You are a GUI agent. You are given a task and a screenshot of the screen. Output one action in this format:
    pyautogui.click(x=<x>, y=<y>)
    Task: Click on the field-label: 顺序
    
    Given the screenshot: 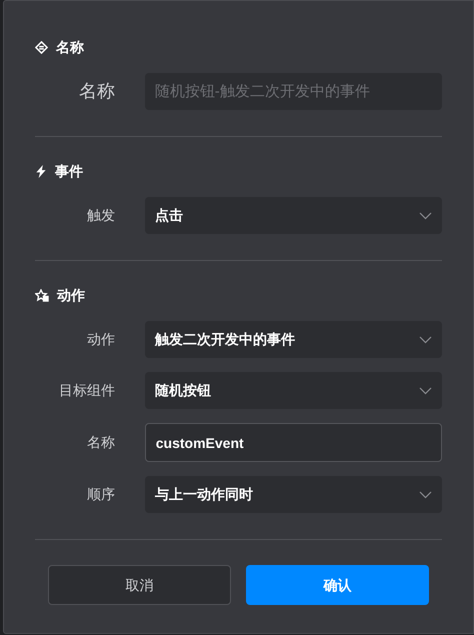 What is the action you would take?
    pyautogui.click(x=100, y=494)
    